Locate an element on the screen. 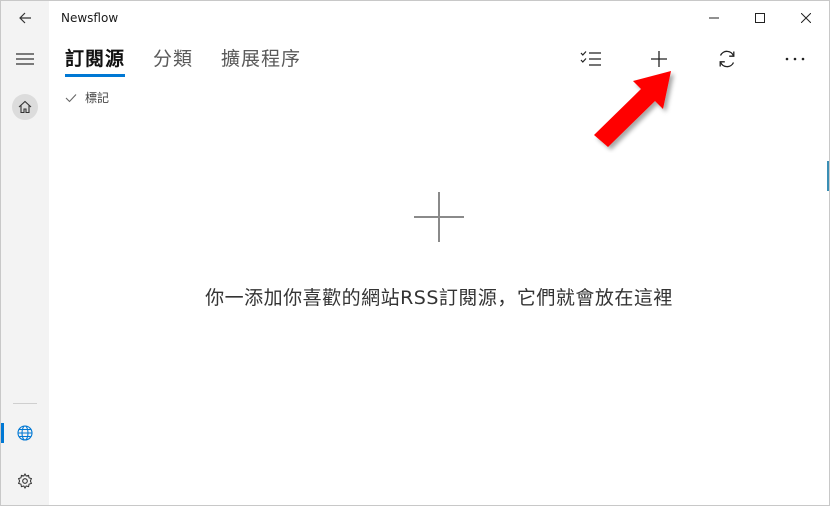 The height and width of the screenshot is (506, 830). window-controls is located at coordinates (760, 18).